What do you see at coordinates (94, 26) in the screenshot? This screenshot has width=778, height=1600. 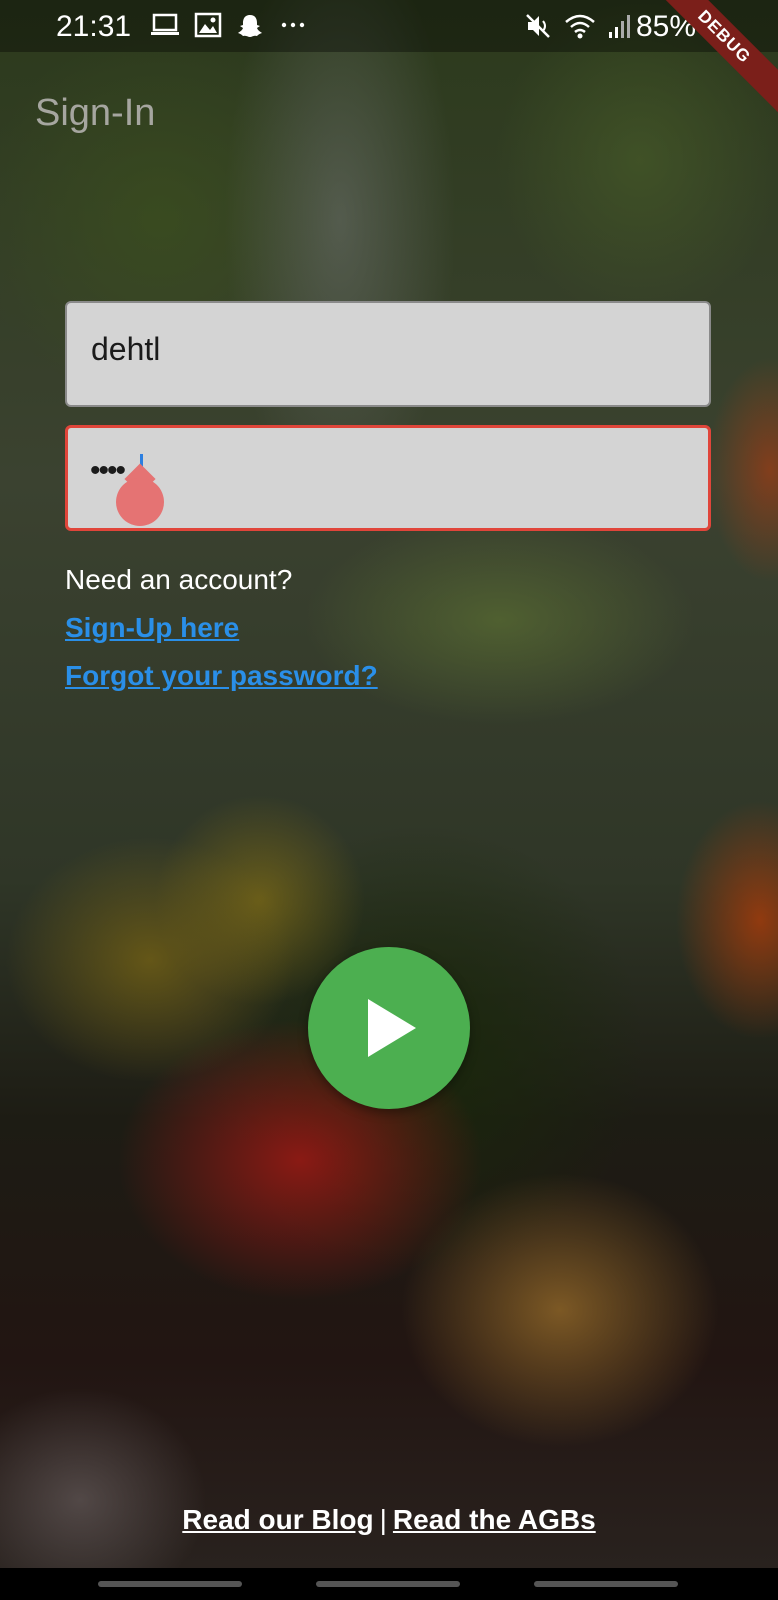 I see `status-time: 21:31` at bounding box center [94, 26].